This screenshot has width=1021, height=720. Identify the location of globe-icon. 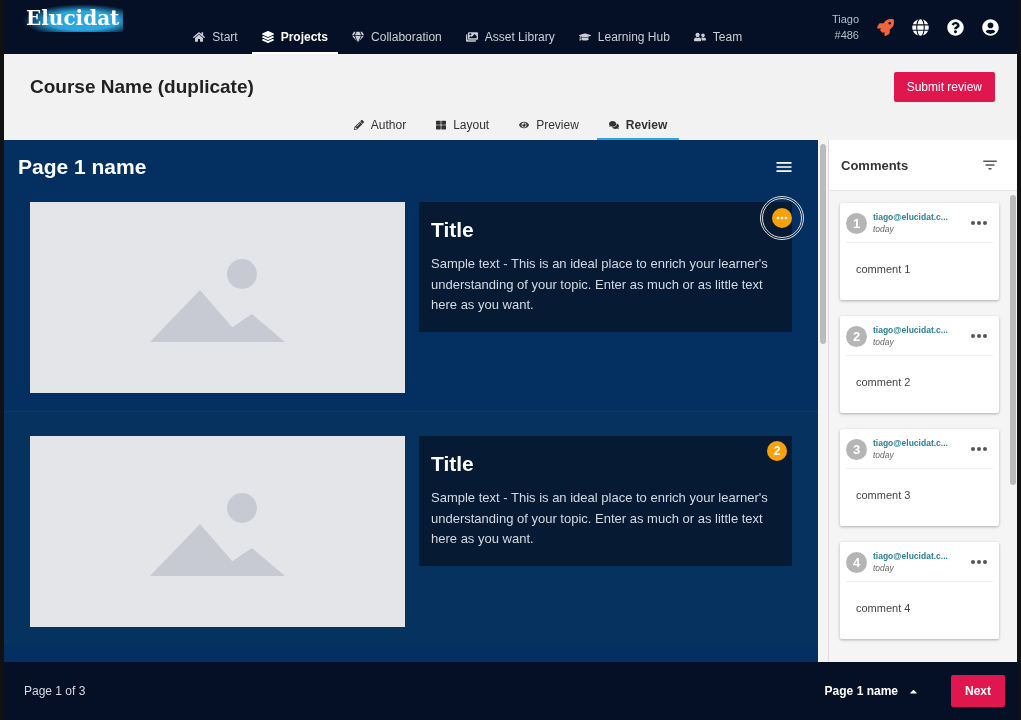
(920, 27).